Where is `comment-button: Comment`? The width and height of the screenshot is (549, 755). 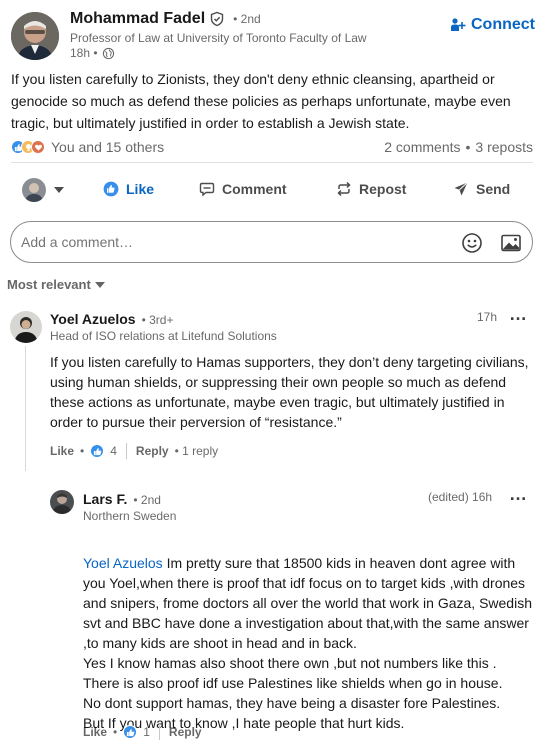 comment-button: Comment is located at coordinates (243, 189).